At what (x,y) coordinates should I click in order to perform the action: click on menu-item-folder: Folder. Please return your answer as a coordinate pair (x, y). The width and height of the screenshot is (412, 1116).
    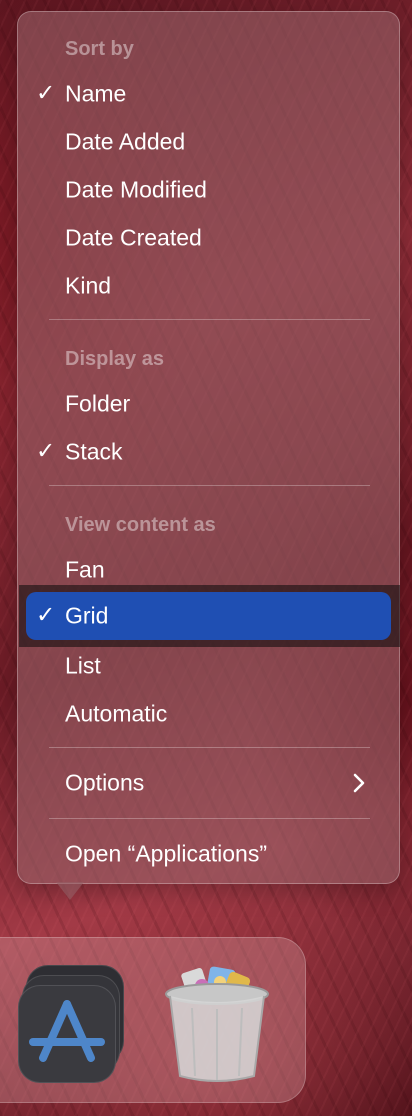
    Looking at the image, I should click on (208, 404).